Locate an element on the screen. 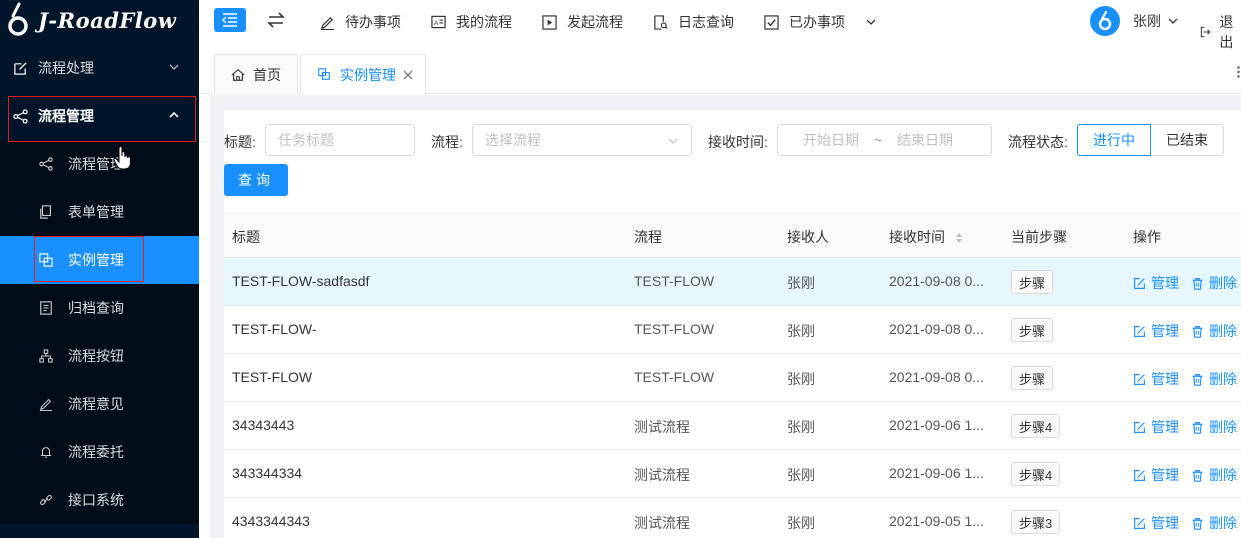  end-date-placeholder: 结束日期 is located at coordinates (925, 140).